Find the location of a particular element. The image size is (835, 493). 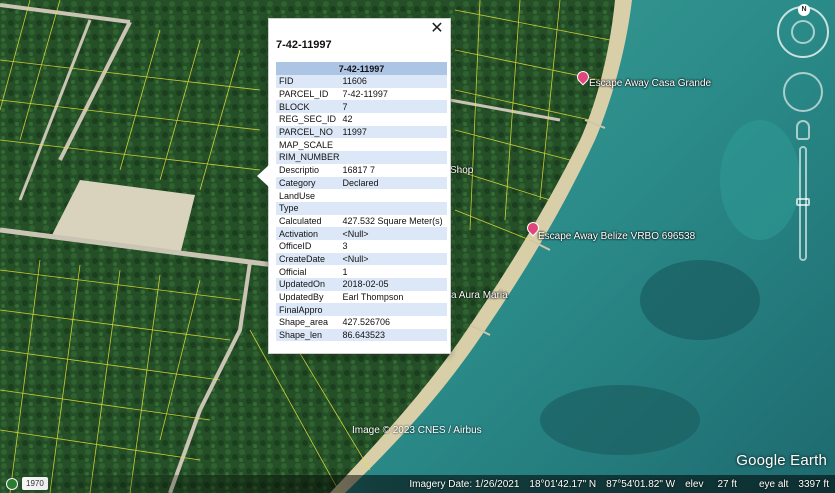

zoom-slider is located at coordinates (803, 203).